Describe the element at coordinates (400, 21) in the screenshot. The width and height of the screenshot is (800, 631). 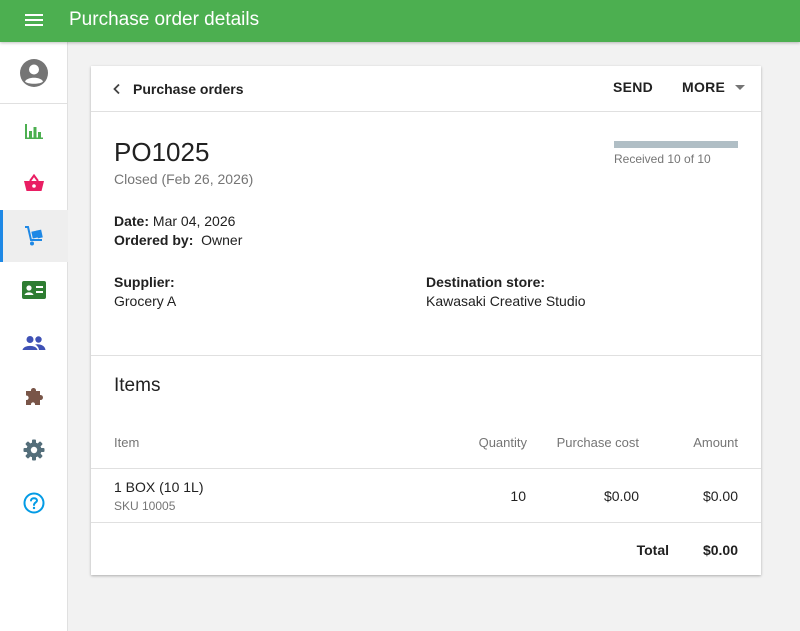
I see `app-bar: Purchase order details` at that location.